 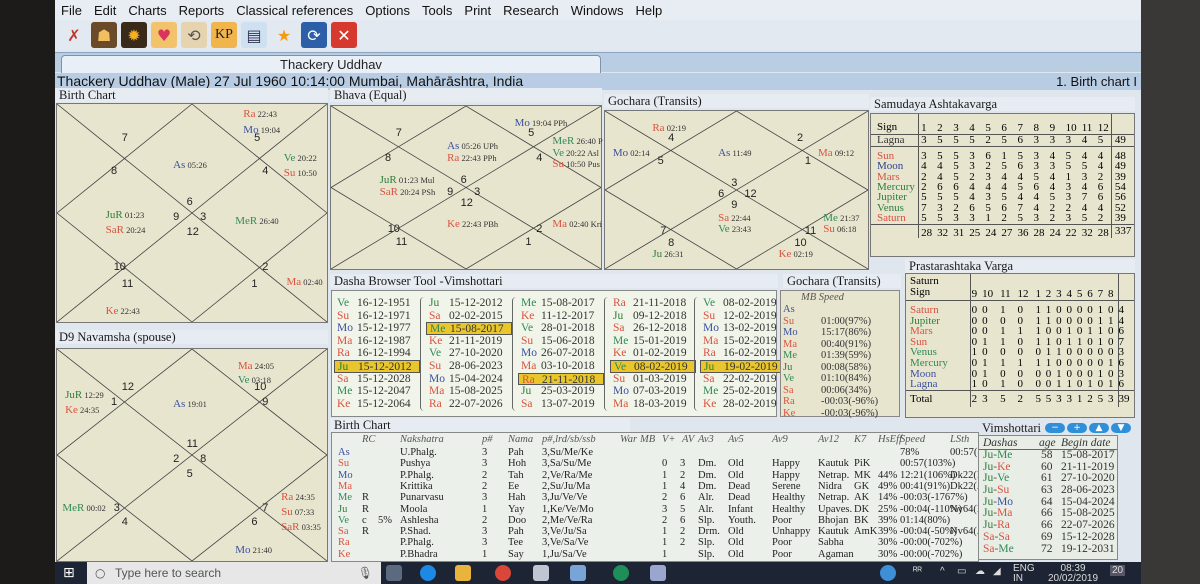 I want to click on star-icon: ★, so click(x=284, y=35).